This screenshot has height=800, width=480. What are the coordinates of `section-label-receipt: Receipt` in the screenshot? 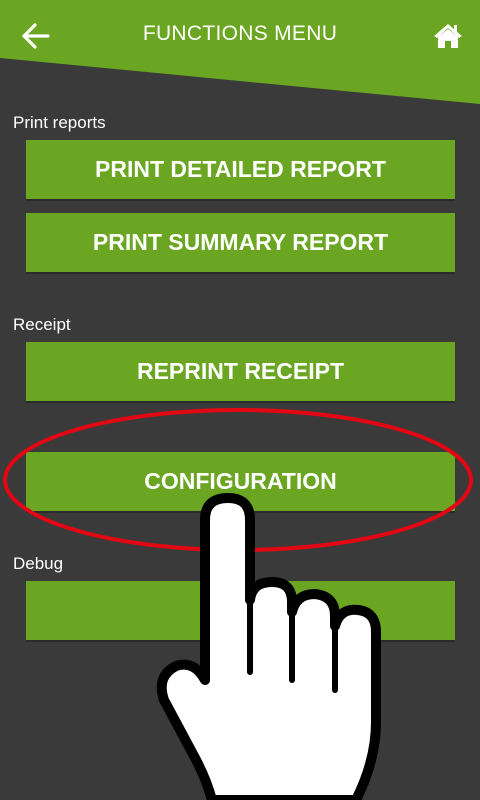 It's located at (42, 324).